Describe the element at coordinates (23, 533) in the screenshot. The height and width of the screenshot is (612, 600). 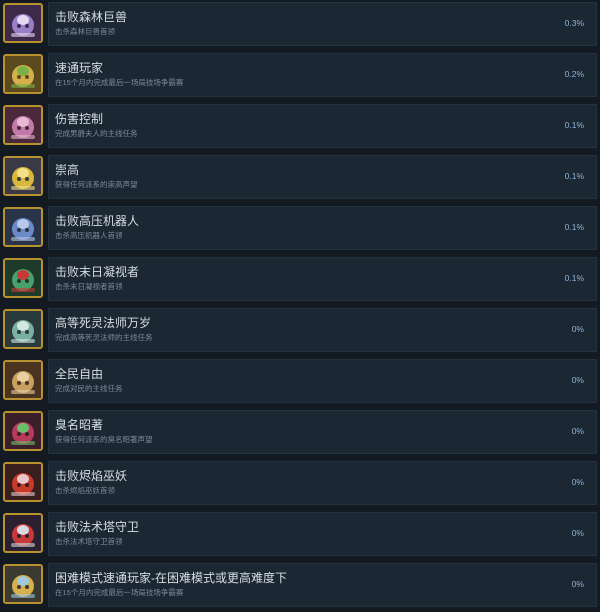
I see `tower-guard-icon` at that location.